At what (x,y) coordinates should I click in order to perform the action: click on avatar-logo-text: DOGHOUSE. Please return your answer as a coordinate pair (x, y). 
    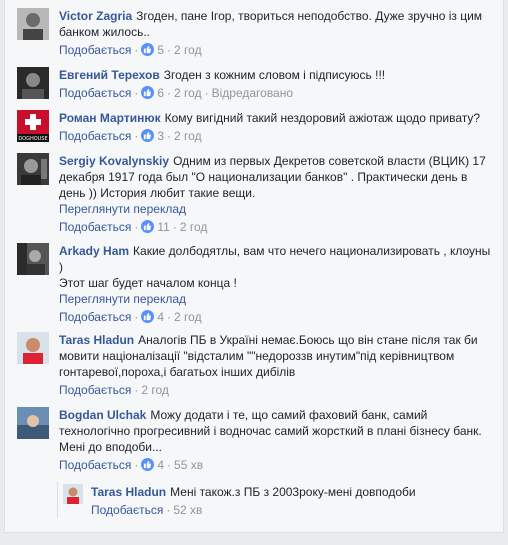
    Looking at the image, I should click on (32, 139).